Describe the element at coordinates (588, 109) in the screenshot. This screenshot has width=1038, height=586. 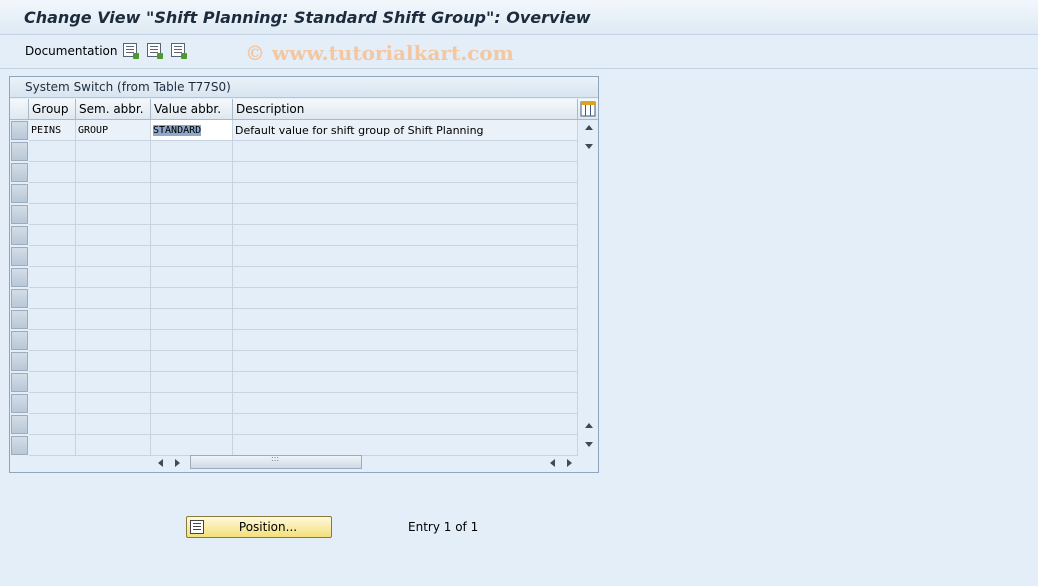
I see `table-settings-icon` at that location.